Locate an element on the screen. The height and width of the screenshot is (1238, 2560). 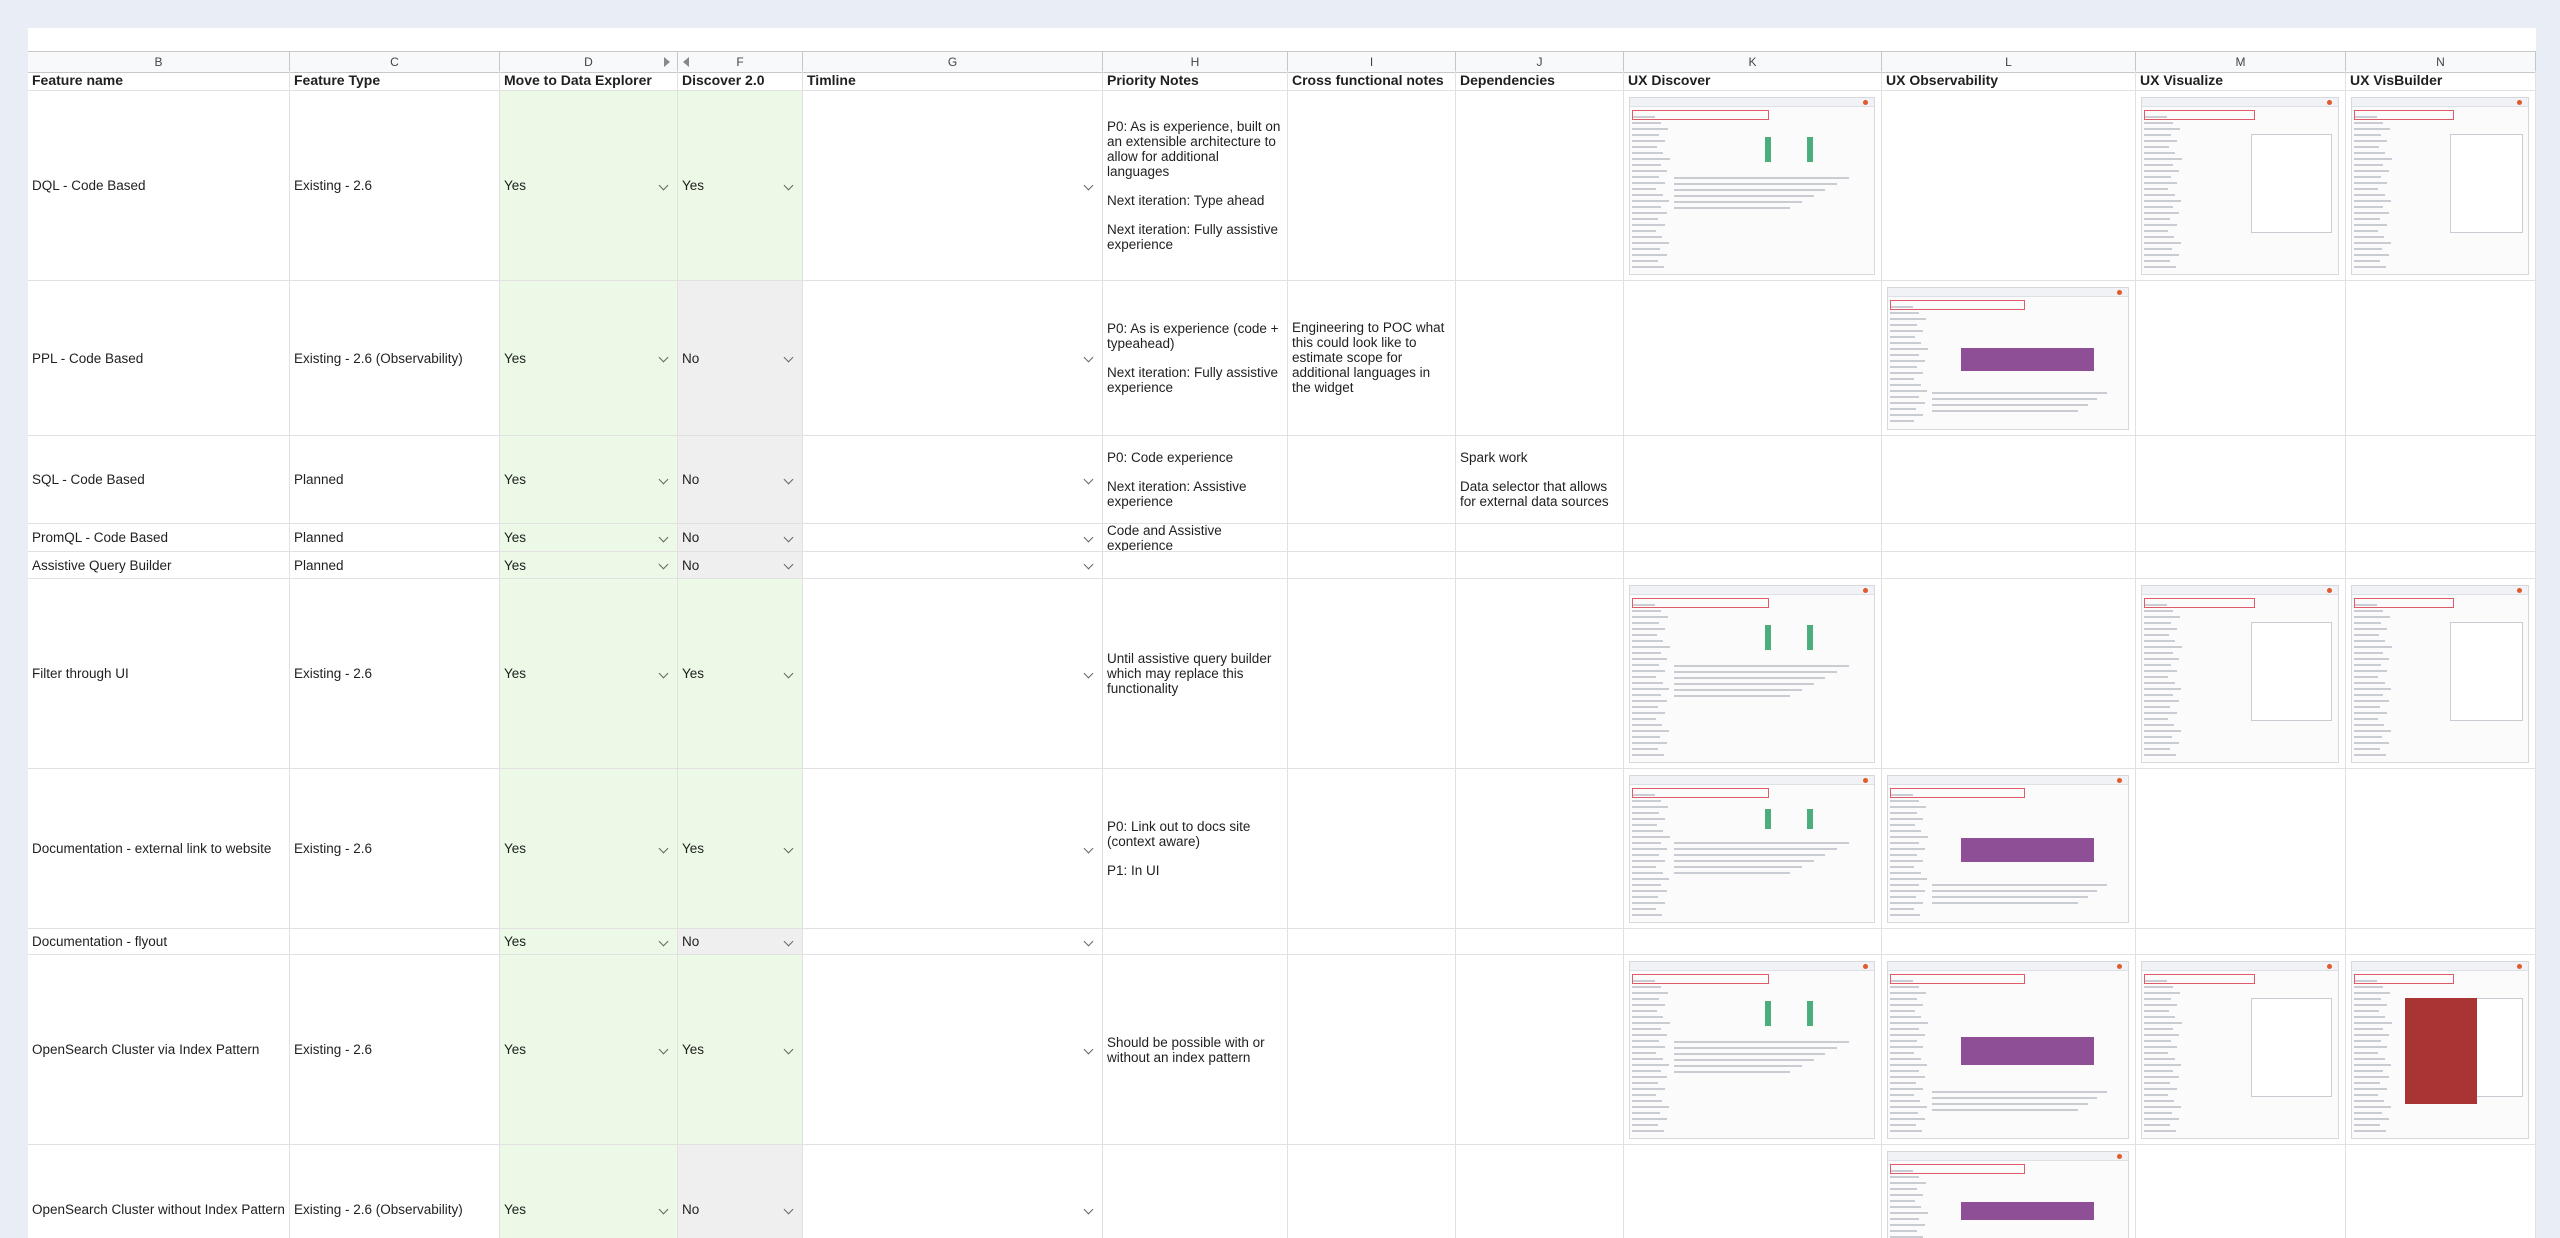
column-letter-l: L is located at coordinates (2009, 62).